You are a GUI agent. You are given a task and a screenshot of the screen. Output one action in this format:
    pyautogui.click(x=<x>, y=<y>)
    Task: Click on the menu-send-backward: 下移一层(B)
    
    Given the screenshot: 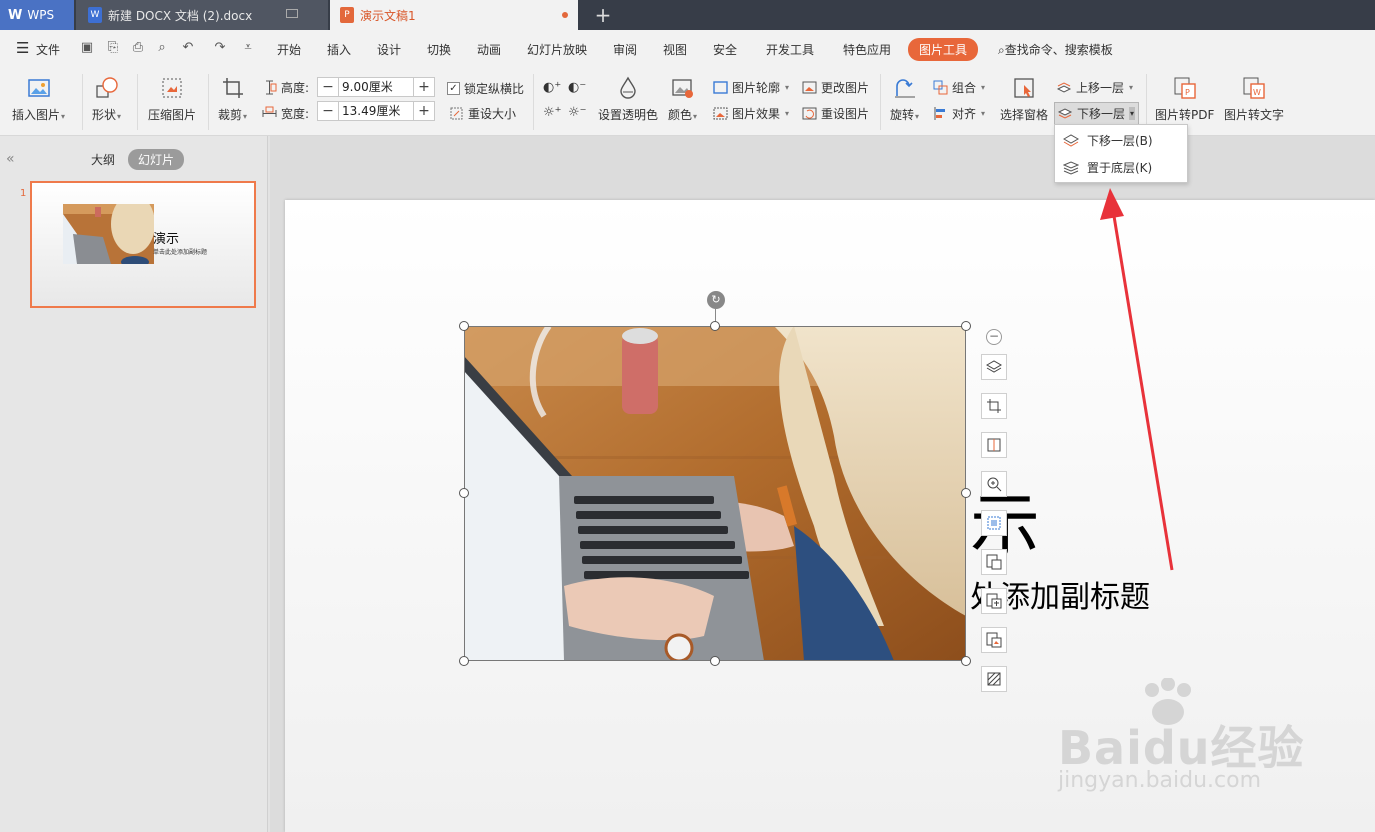 What is the action you would take?
    pyautogui.click(x=1108, y=140)
    